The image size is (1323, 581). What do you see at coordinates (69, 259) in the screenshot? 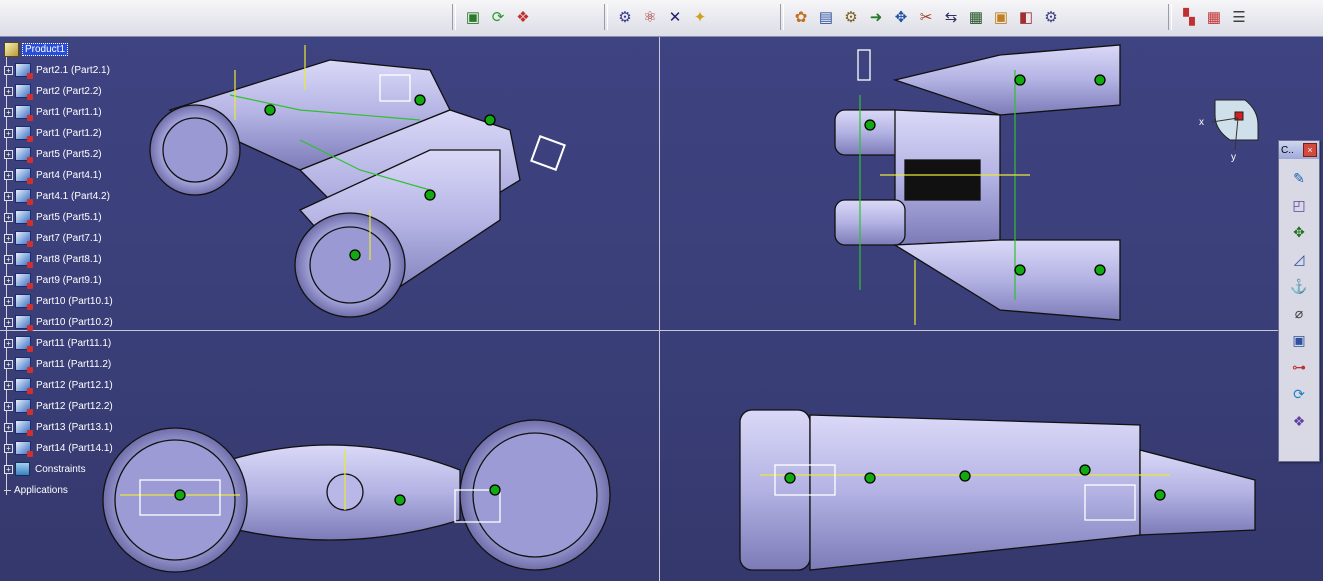
I see `tree-item-label: Part8 (Part8.1)` at bounding box center [69, 259].